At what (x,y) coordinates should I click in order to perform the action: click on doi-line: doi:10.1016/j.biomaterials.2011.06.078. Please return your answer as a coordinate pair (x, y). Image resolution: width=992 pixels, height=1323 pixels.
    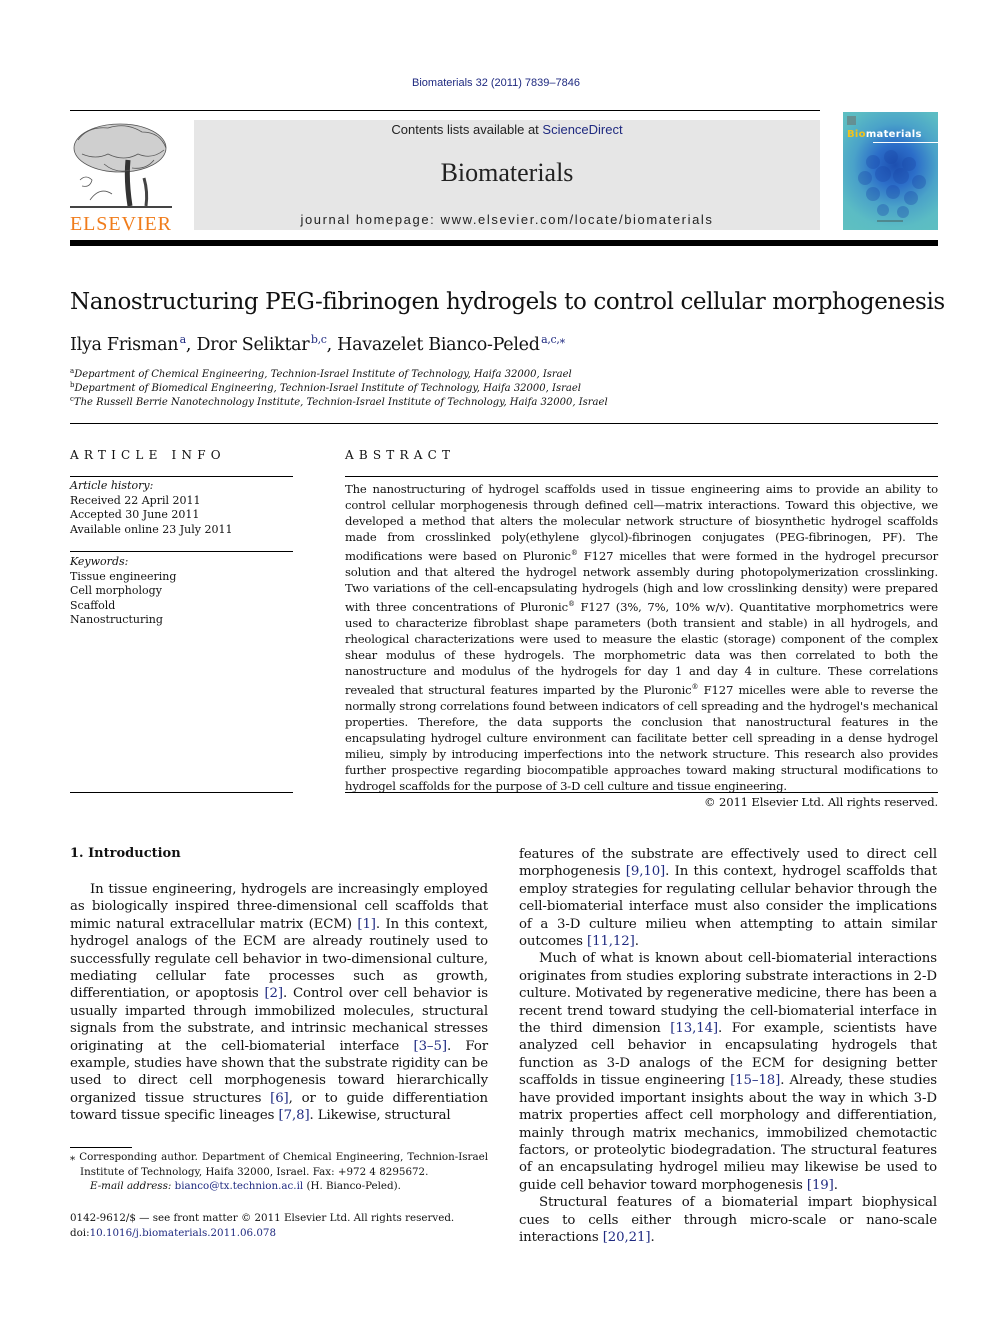
    Looking at the image, I should click on (262, 1233).